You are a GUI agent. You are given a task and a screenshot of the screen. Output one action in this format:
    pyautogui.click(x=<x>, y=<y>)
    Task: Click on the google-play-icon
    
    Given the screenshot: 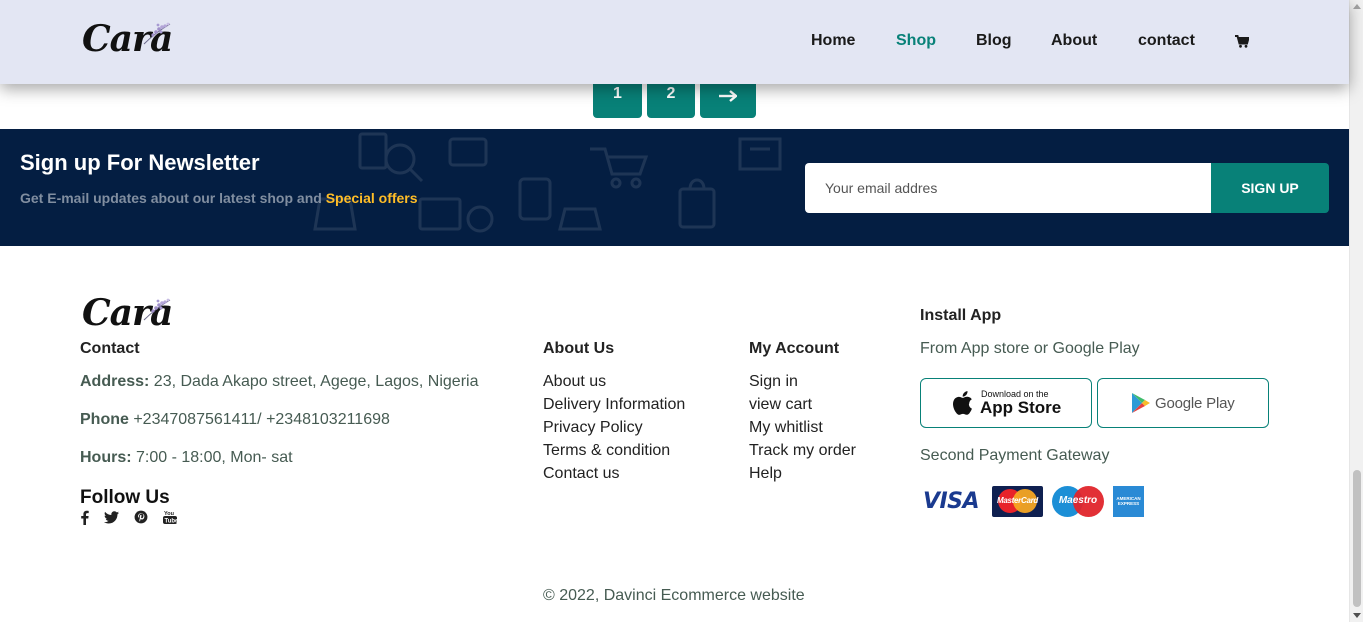 What is the action you would take?
    pyautogui.click(x=1141, y=403)
    